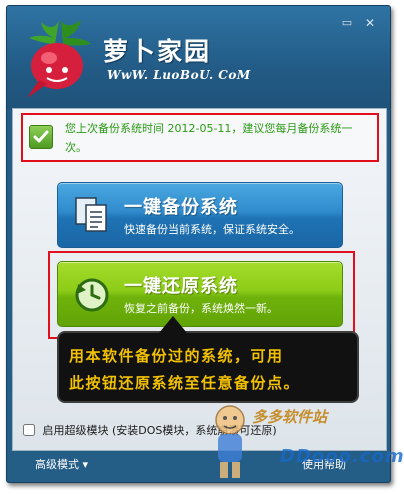 This screenshot has width=404, height=494. I want to click on restore-clock-icon, so click(92, 295).